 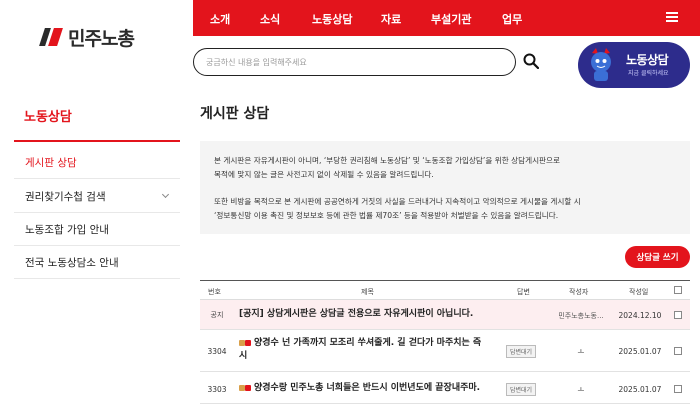 I want to click on menu-icon, so click(x=672, y=17).